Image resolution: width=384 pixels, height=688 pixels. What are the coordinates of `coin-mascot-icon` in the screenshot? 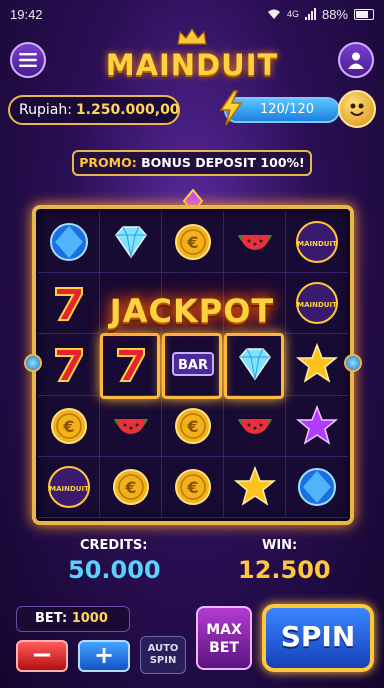 It's located at (357, 109).